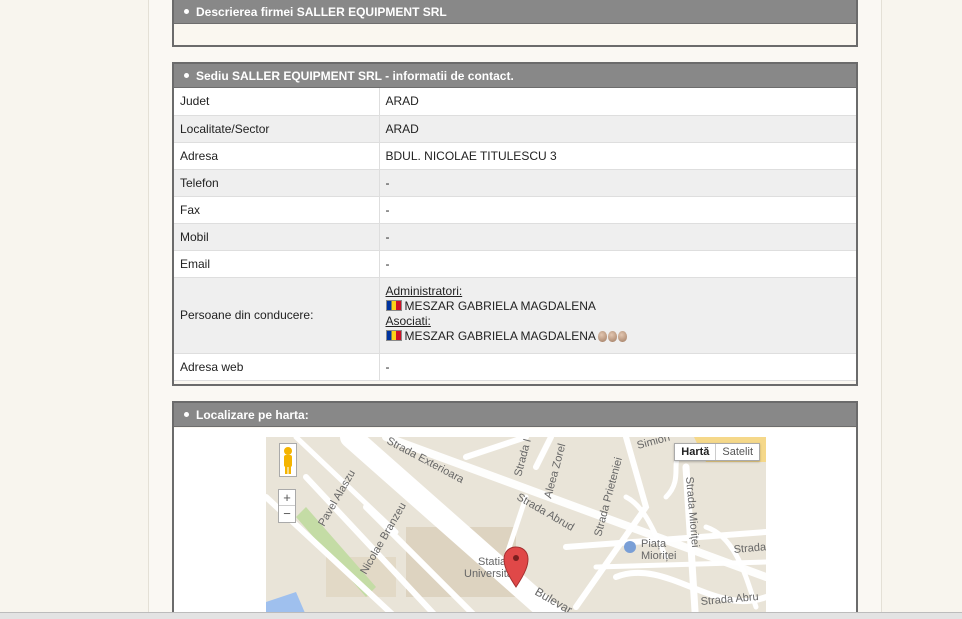 The image size is (962, 619). Describe the element at coordinates (321, 12) in the screenshot. I see `description-title: Descrierea firmei SALLER EQUIPMENT SRL` at that location.